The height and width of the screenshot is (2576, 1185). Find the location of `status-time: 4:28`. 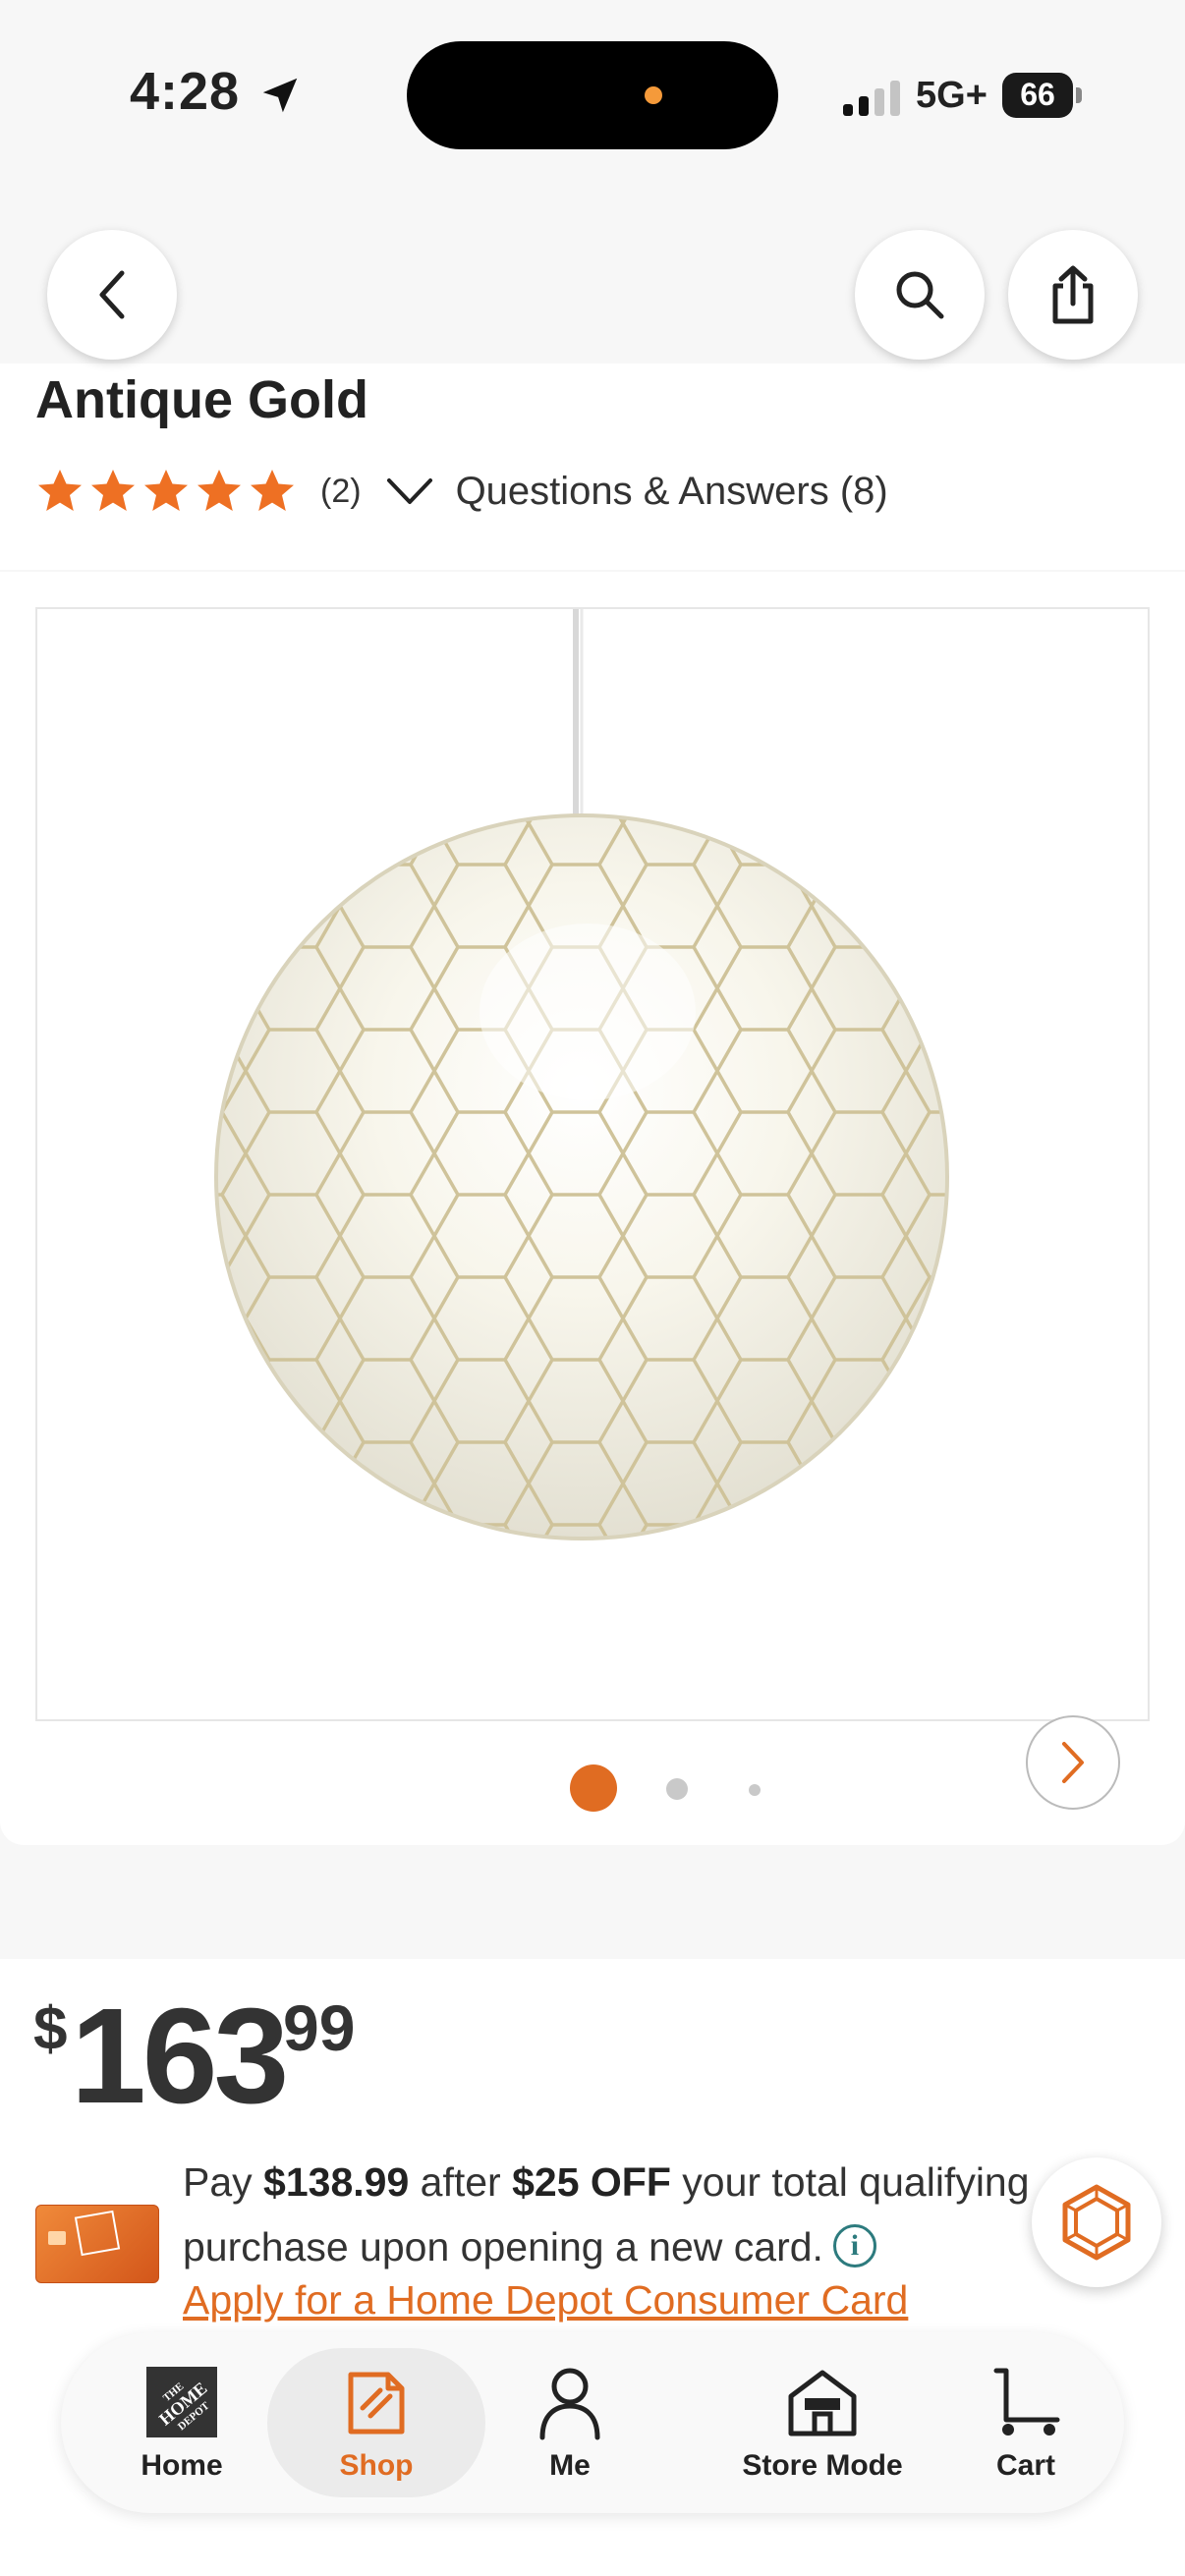

status-time: 4:28 is located at coordinates (185, 91).